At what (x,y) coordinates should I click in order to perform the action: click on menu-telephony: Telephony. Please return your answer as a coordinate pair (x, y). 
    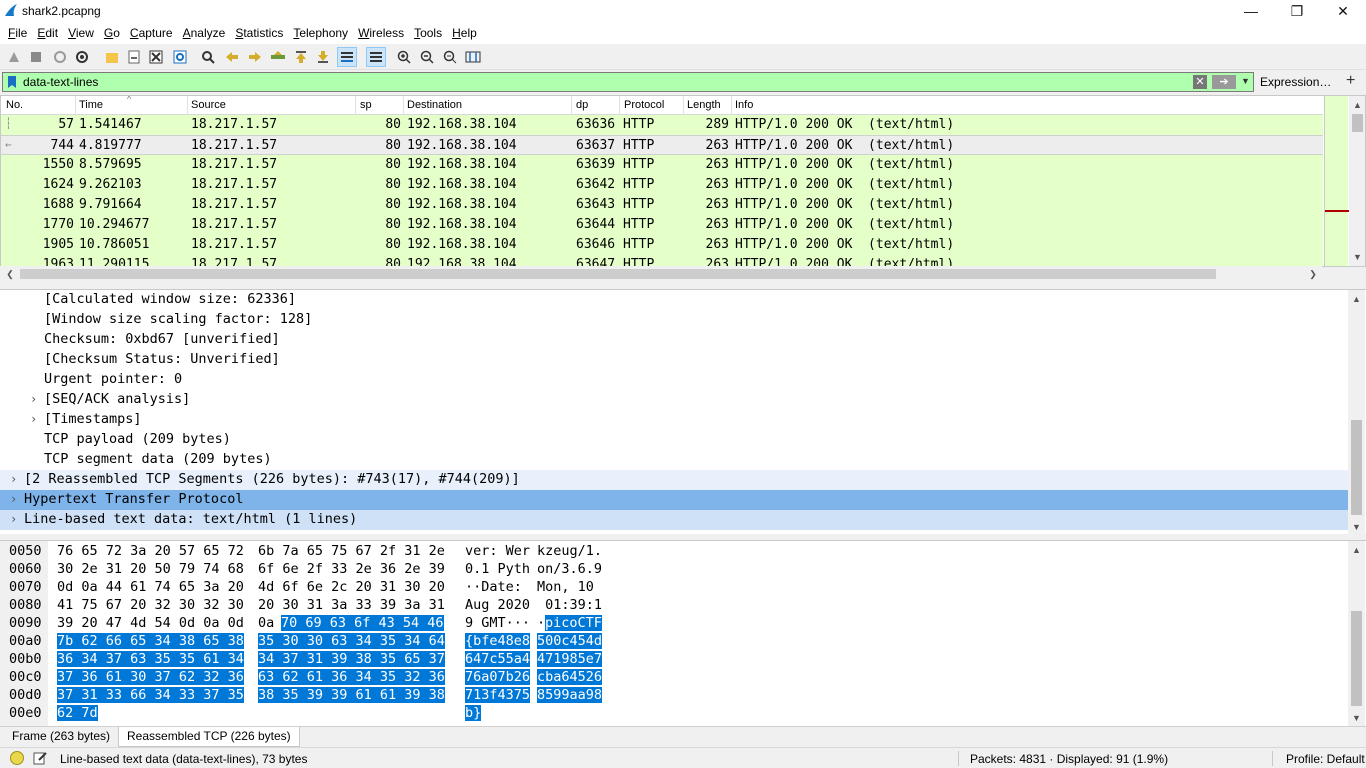
    Looking at the image, I should click on (321, 33).